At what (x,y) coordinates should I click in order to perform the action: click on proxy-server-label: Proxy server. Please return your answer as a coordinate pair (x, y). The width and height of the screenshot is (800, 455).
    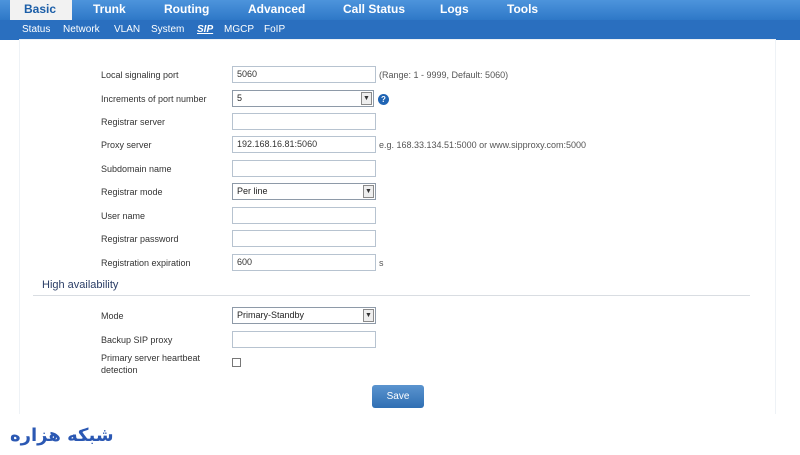
    Looking at the image, I should click on (126, 145).